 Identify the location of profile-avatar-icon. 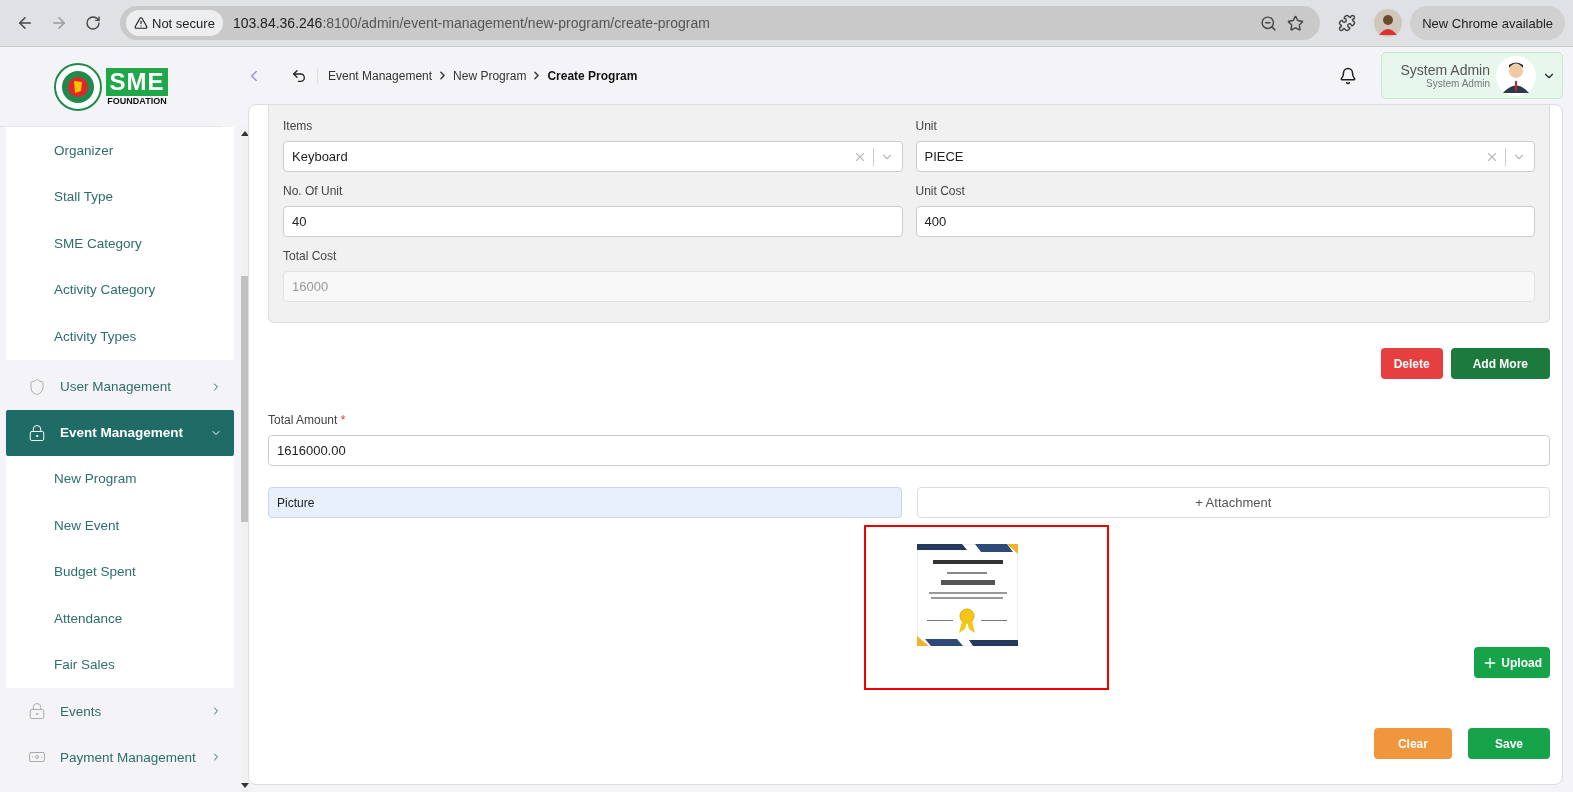
(1388, 23).